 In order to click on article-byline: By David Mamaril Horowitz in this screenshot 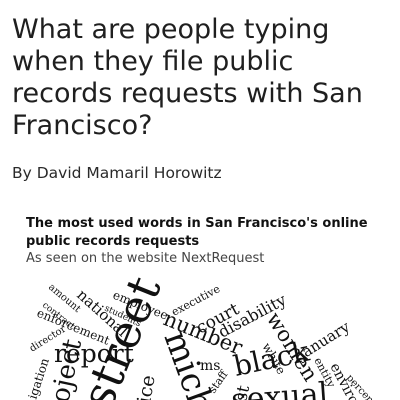, I will do `click(117, 173)`.